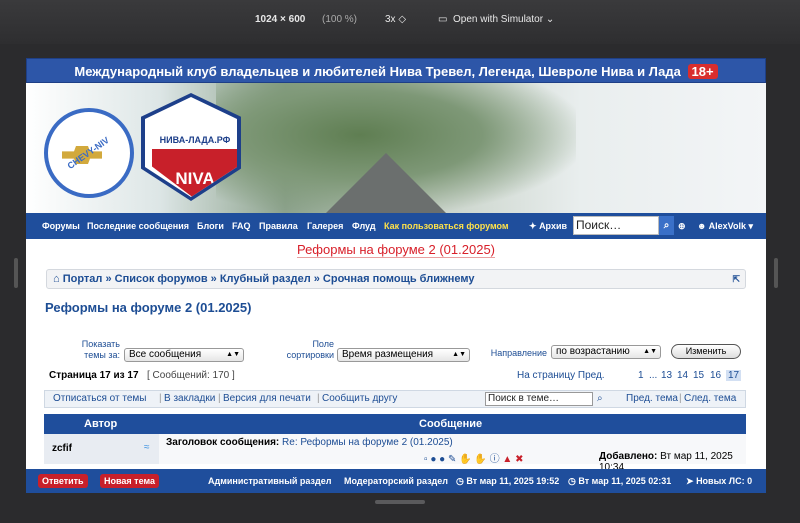 Image resolution: width=800 pixels, height=523 pixels. I want to click on goto-page-link: На страницу Пред., so click(561, 375).